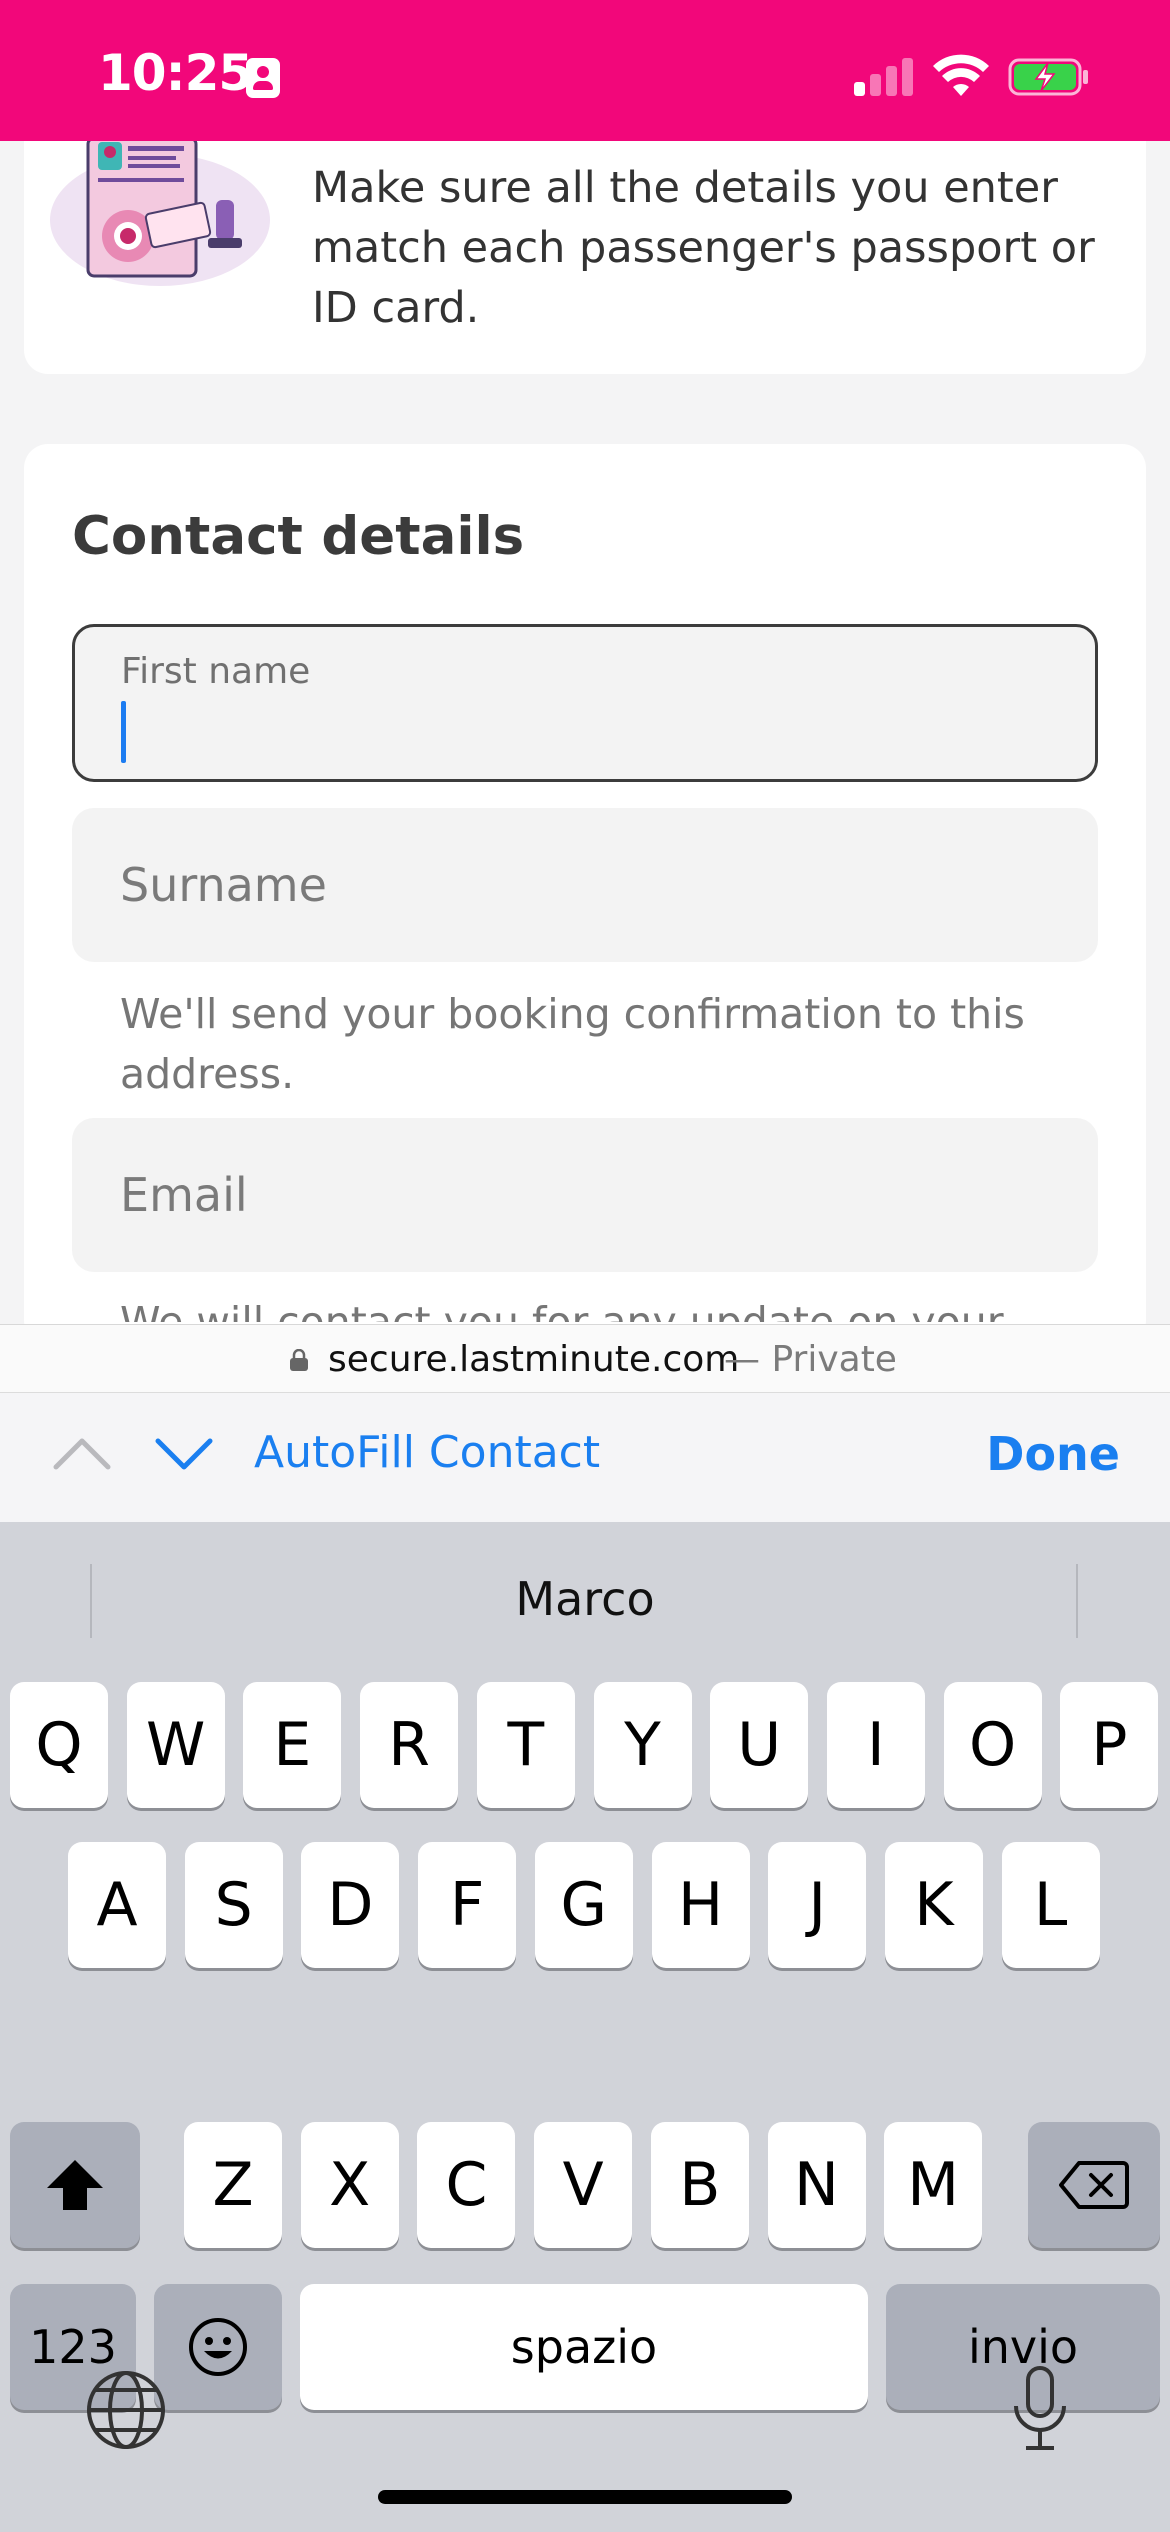  I want to click on shift-key, so click(75, 2185).